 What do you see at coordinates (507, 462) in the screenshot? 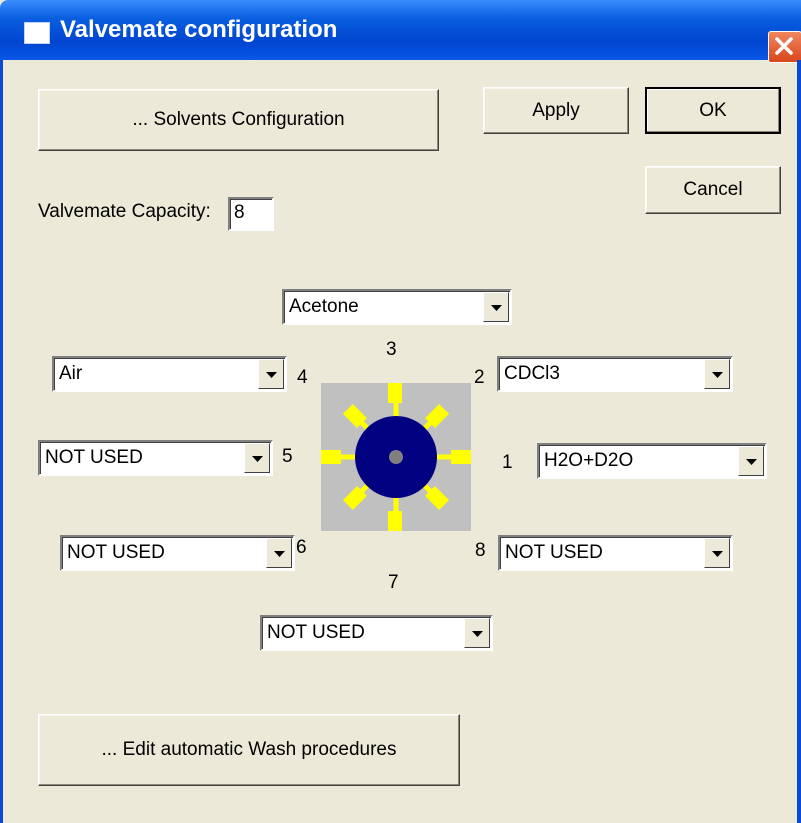
I see `port-1-number: 1` at bounding box center [507, 462].